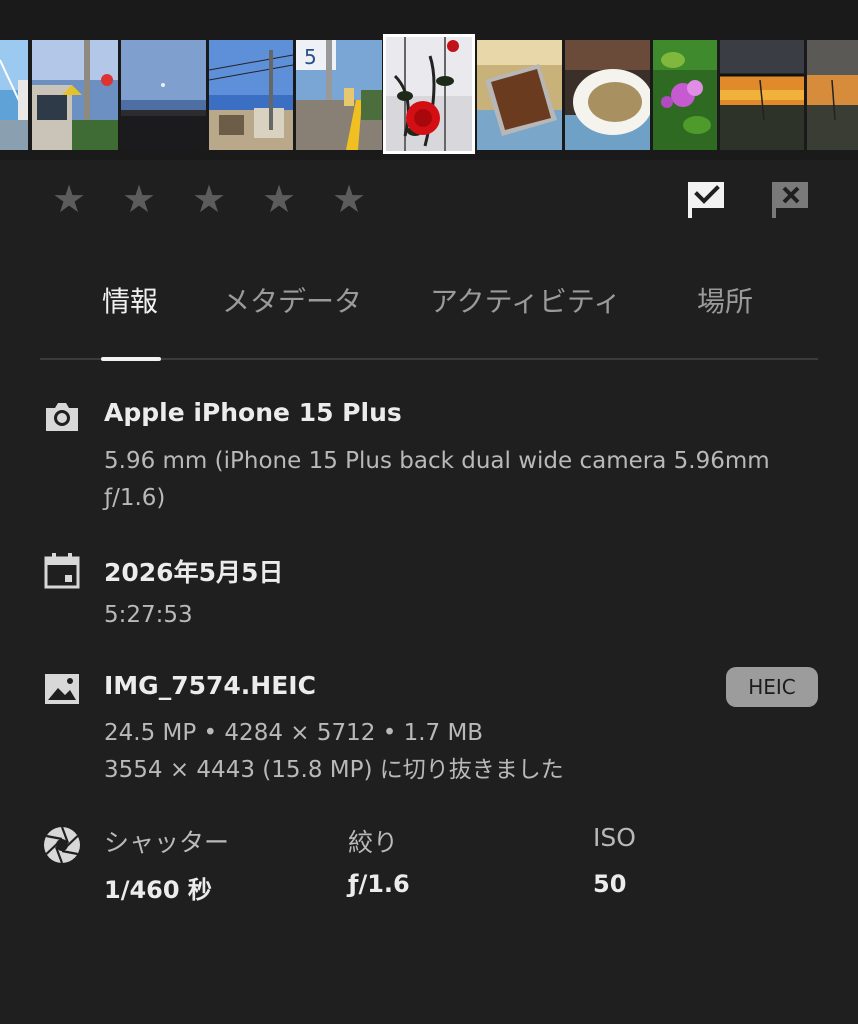  I want to click on star-3-icon: ★, so click(211, 199).